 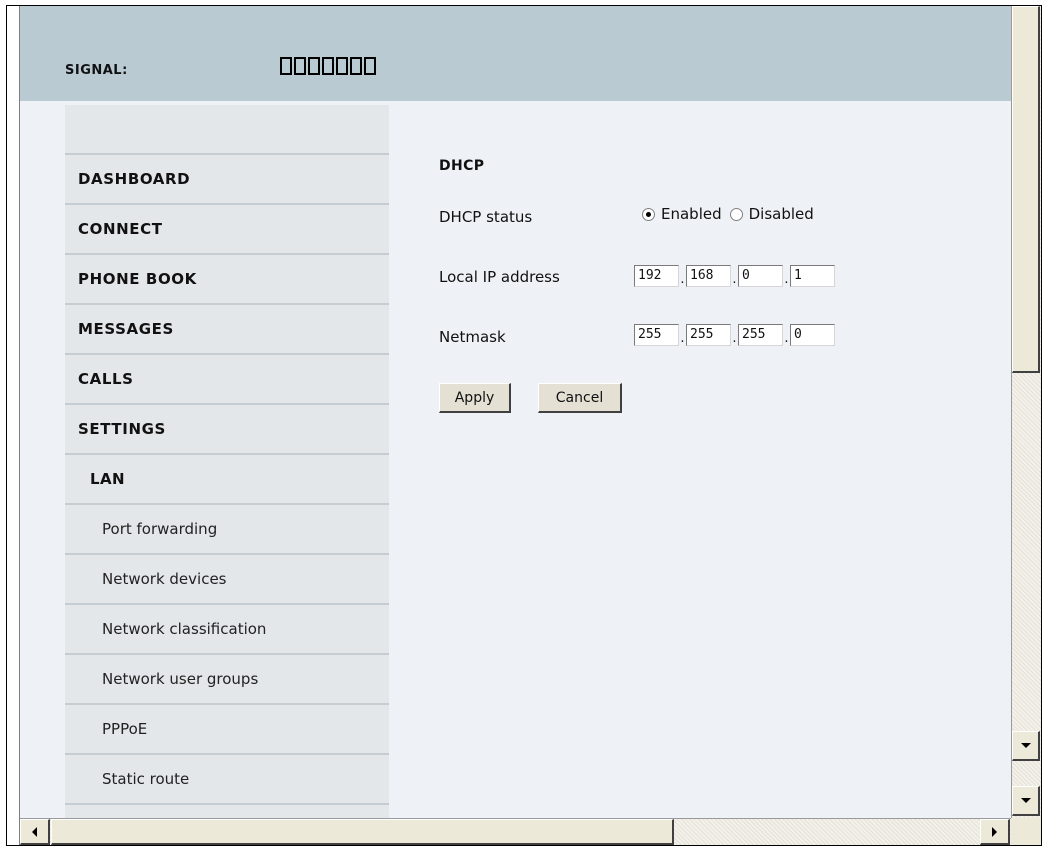 I want to click on sidebar-item-connect: CONNECT, so click(x=227, y=230).